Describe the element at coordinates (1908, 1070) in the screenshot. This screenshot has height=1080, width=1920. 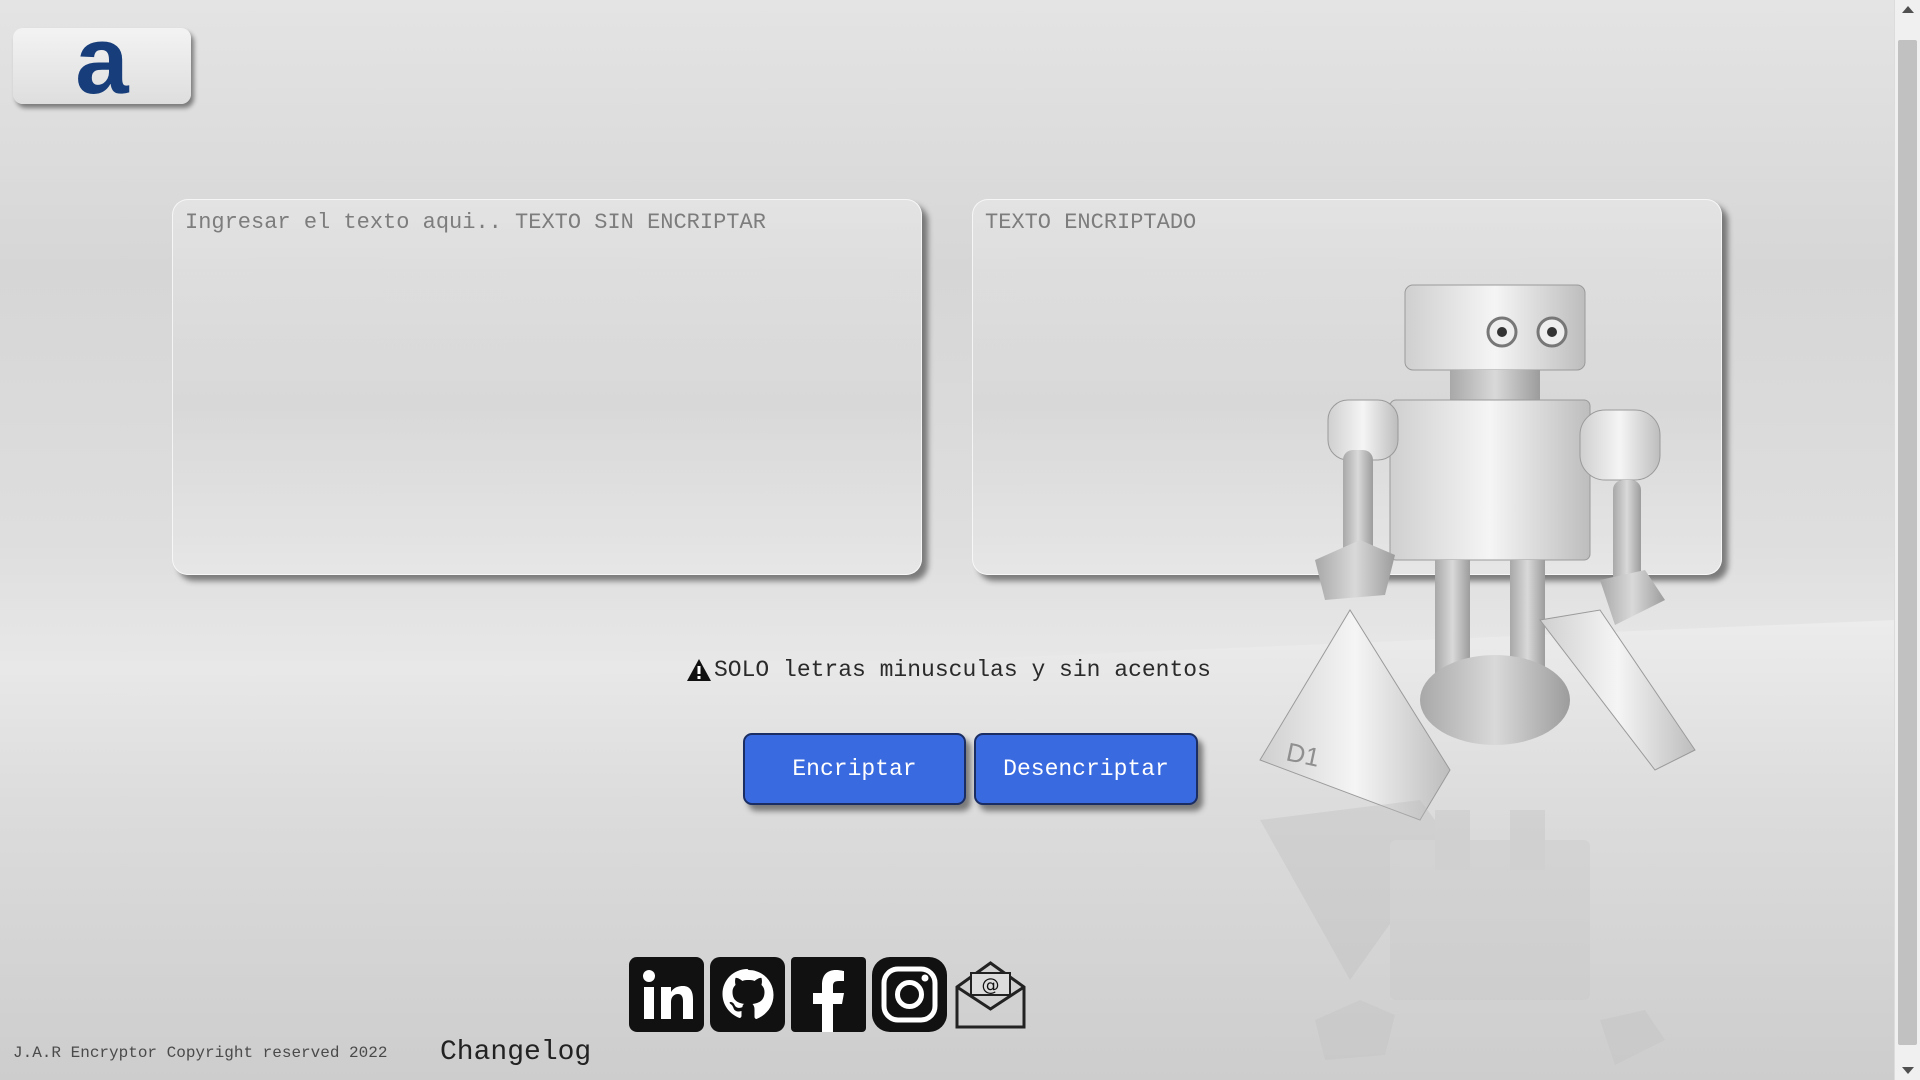
I see `scroll-down-icon` at that location.